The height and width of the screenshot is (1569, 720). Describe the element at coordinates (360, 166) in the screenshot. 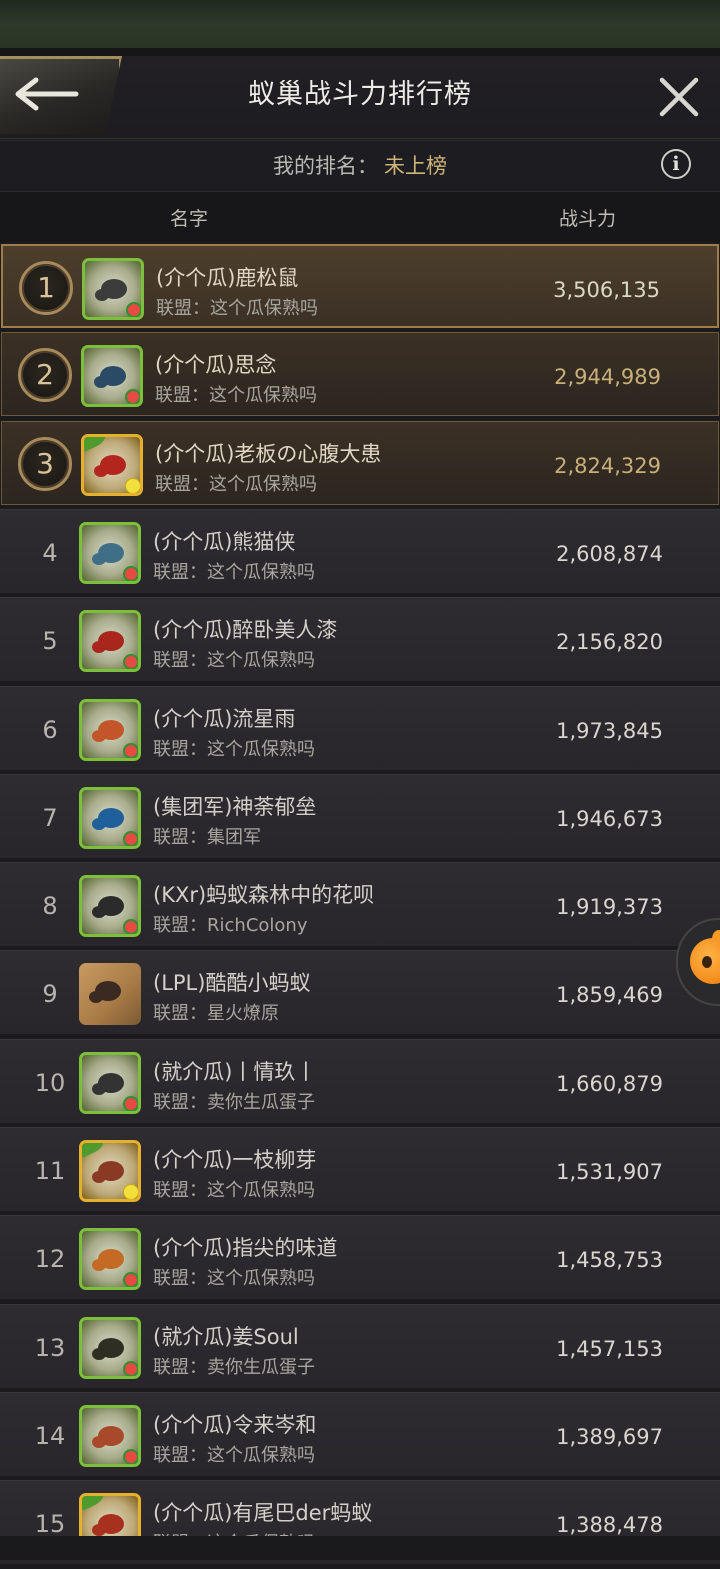

I see `my-rank-bar: 我的排名： 未上榜` at that location.